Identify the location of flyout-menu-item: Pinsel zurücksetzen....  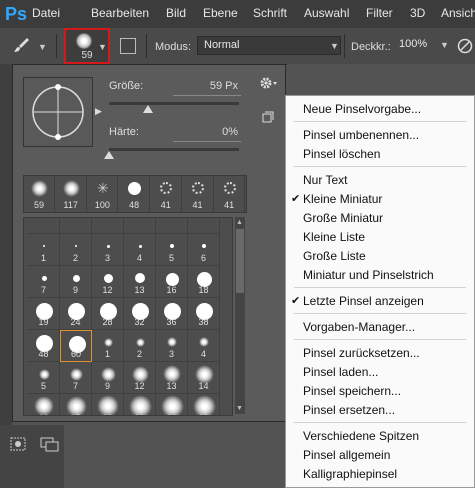
(380, 353).